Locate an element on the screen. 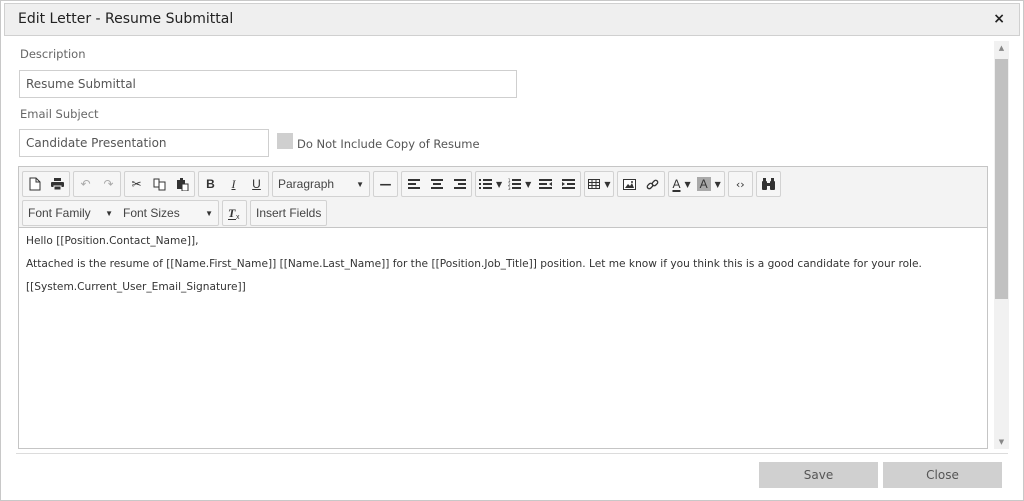 This screenshot has width=1024, height=501. scroll-down-icon: ▼ is located at coordinates (1001, 442).